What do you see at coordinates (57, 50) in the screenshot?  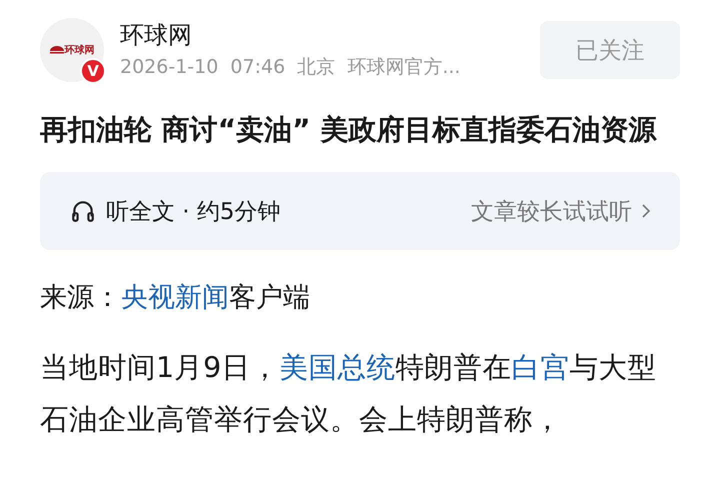 I see `logo-icon` at bounding box center [57, 50].